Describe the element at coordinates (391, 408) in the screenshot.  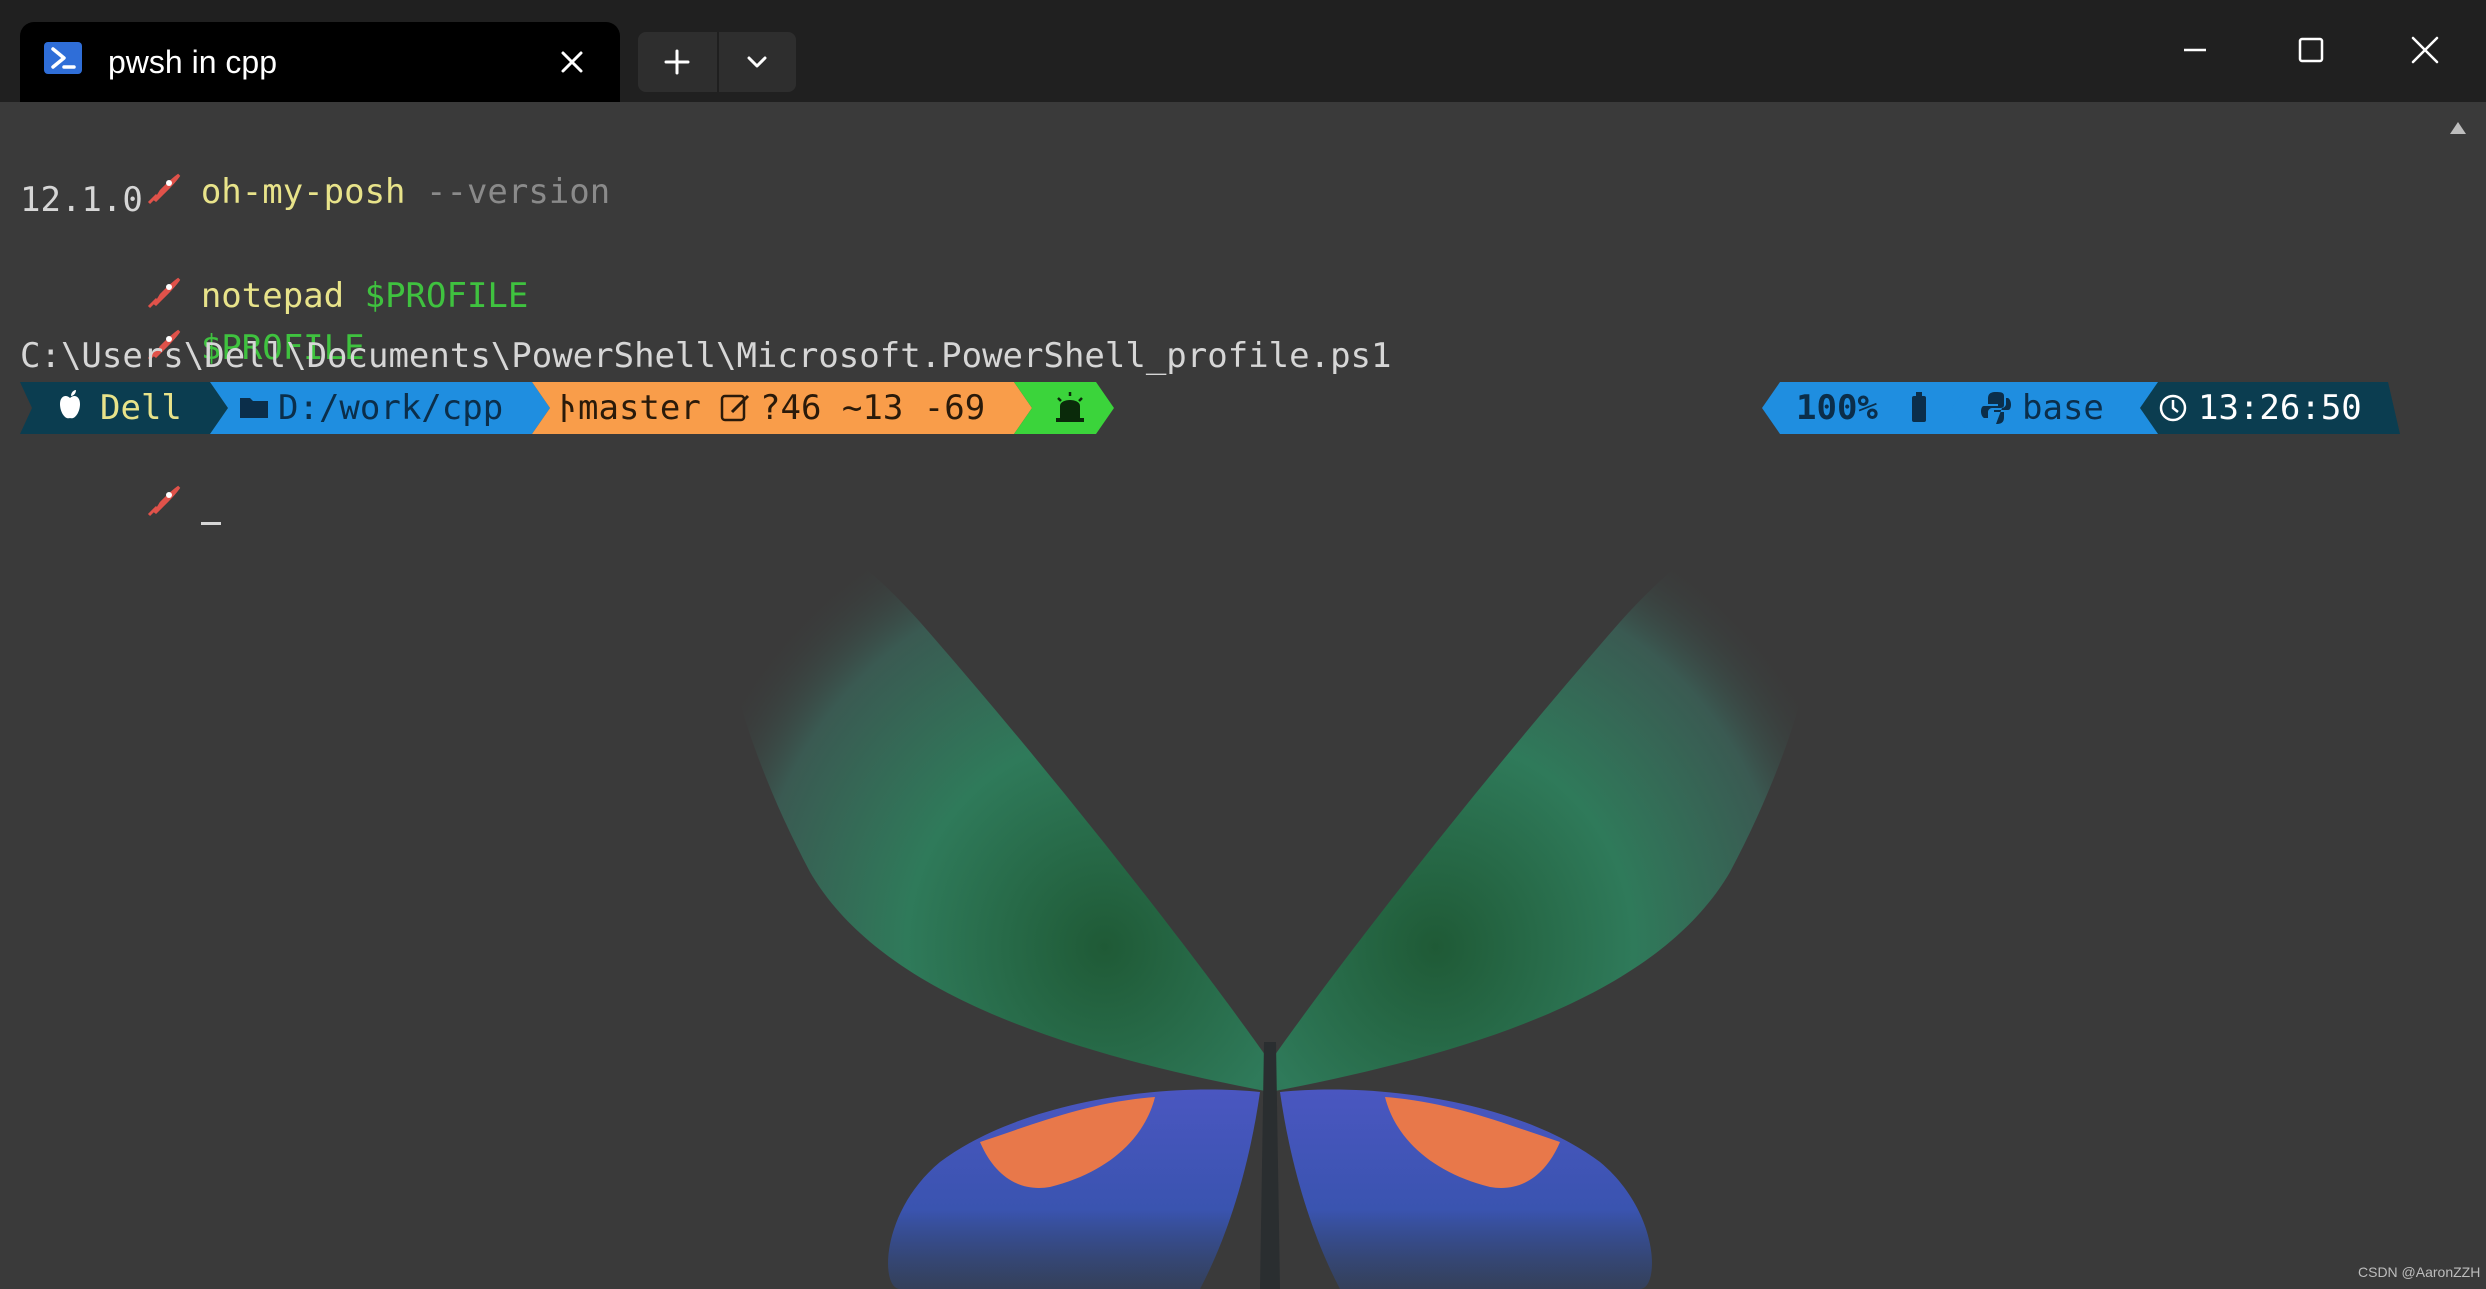
I see `segment-path-text: D:/work/cpp` at that location.